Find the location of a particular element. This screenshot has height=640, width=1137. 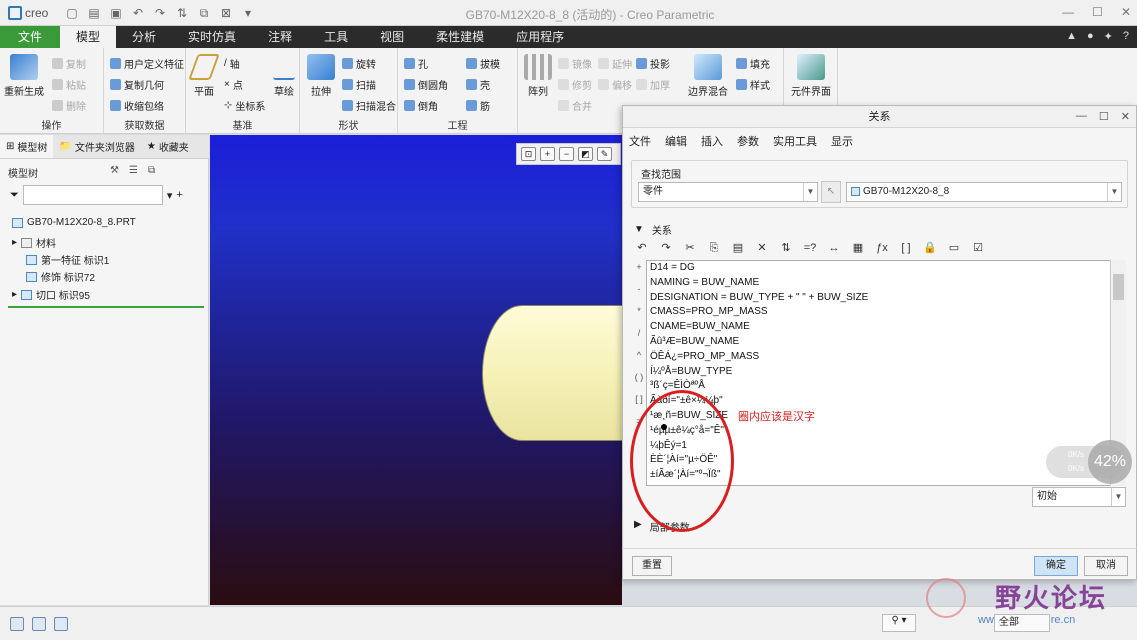

zoom-in-icon: + is located at coordinates (547, 154).